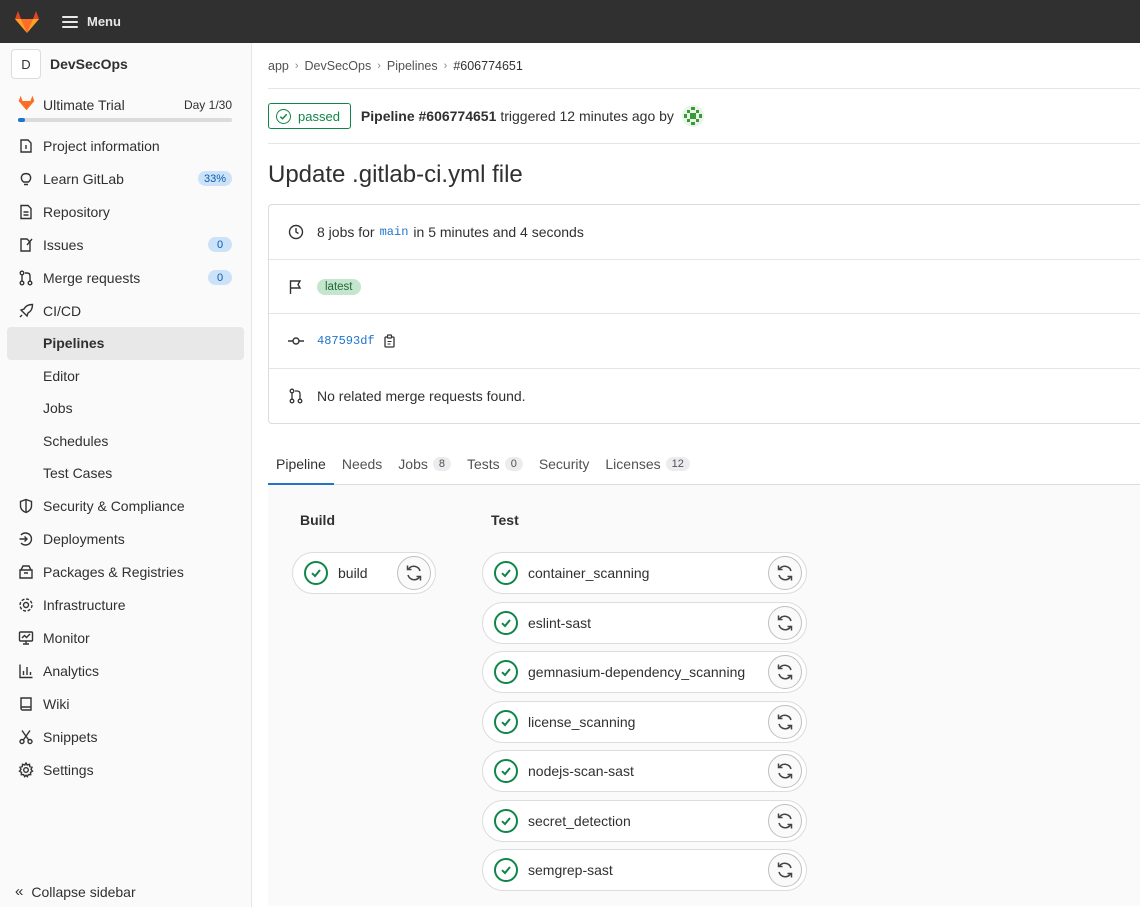 This screenshot has width=1140, height=907. I want to click on sidebar-item-label: Test Cases, so click(78, 473).